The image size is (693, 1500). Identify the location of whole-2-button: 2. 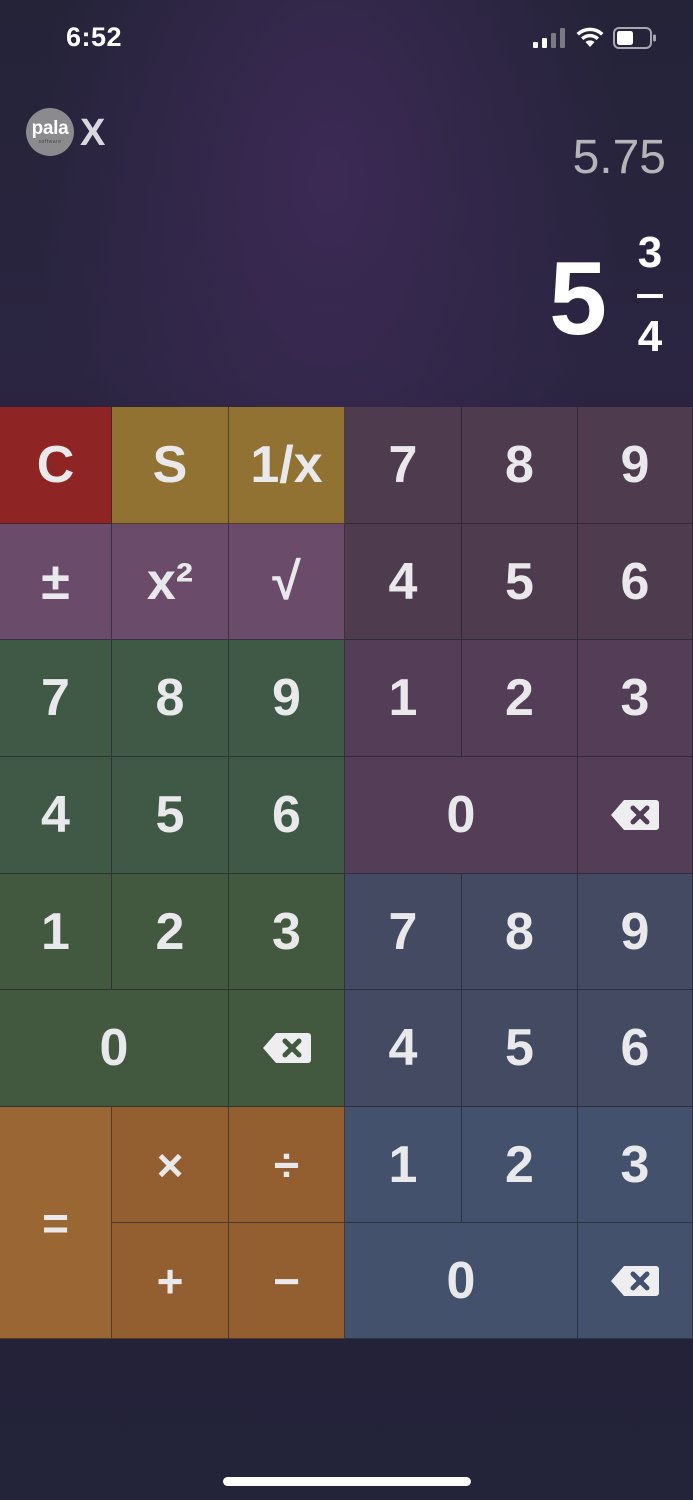
(170, 932).